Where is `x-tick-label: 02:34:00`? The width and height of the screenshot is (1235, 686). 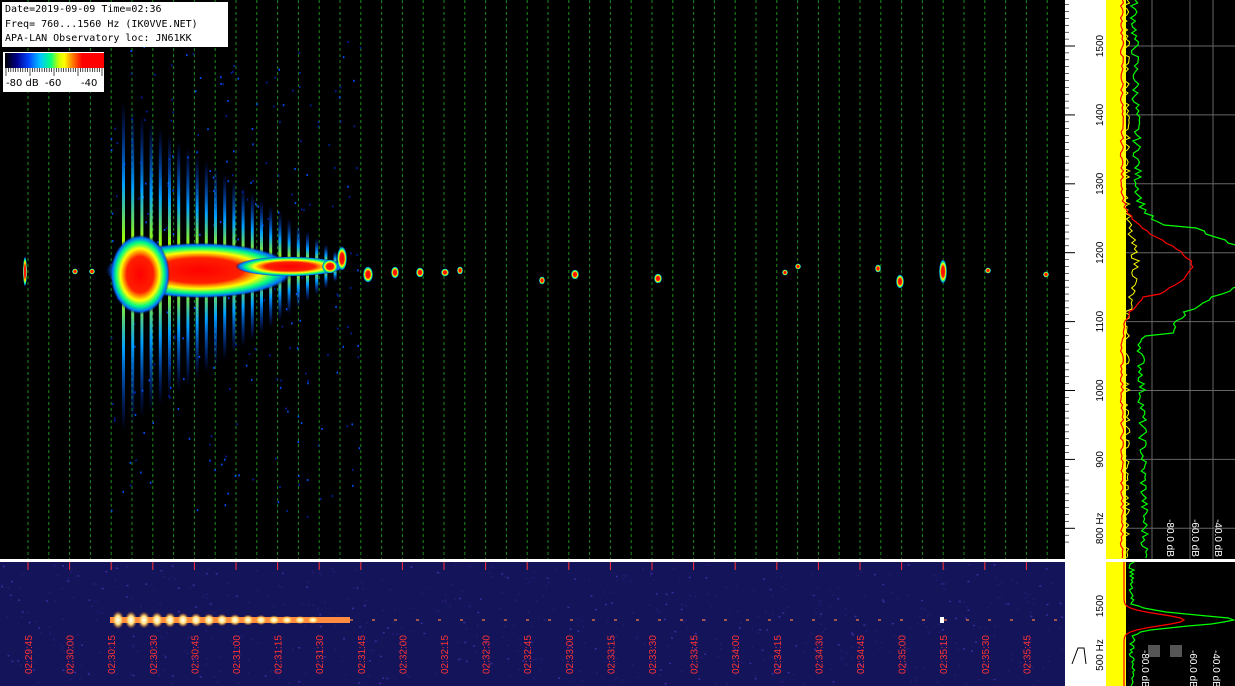
x-tick-label: 02:34:00 is located at coordinates (736, 654).